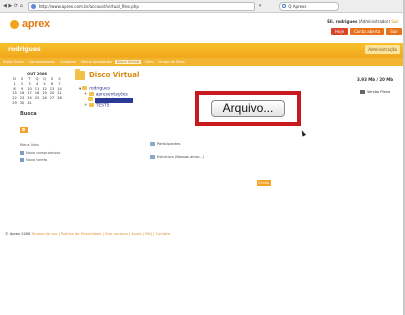  I want to click on logo-text: aprex, so click(36, 24).